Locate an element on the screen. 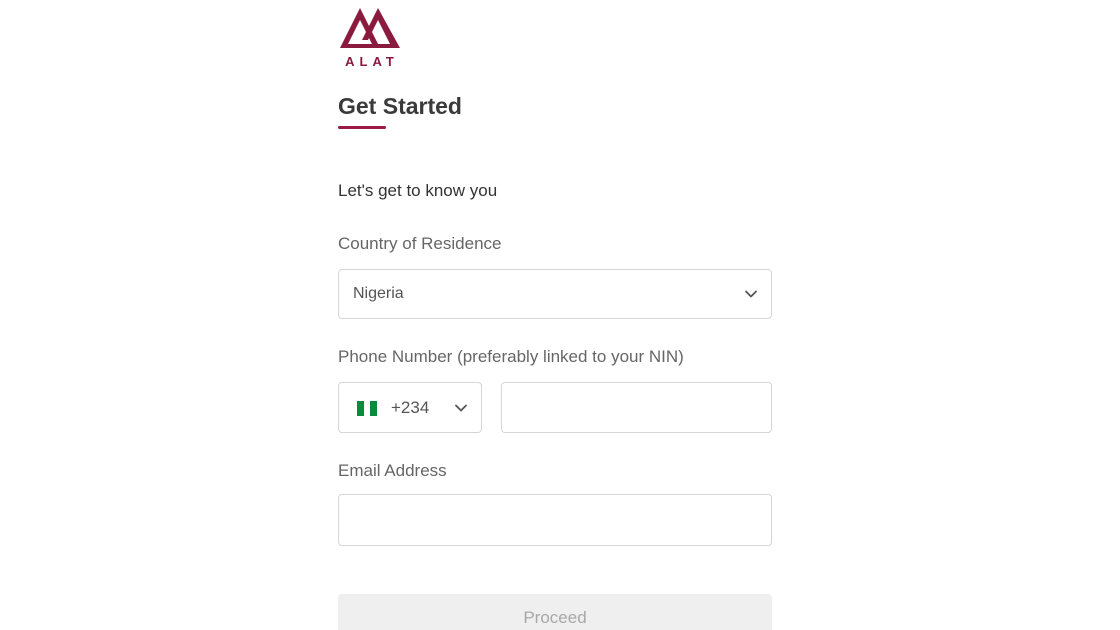  logo-wordmark: ALAT is located at coordinates (372, 61).